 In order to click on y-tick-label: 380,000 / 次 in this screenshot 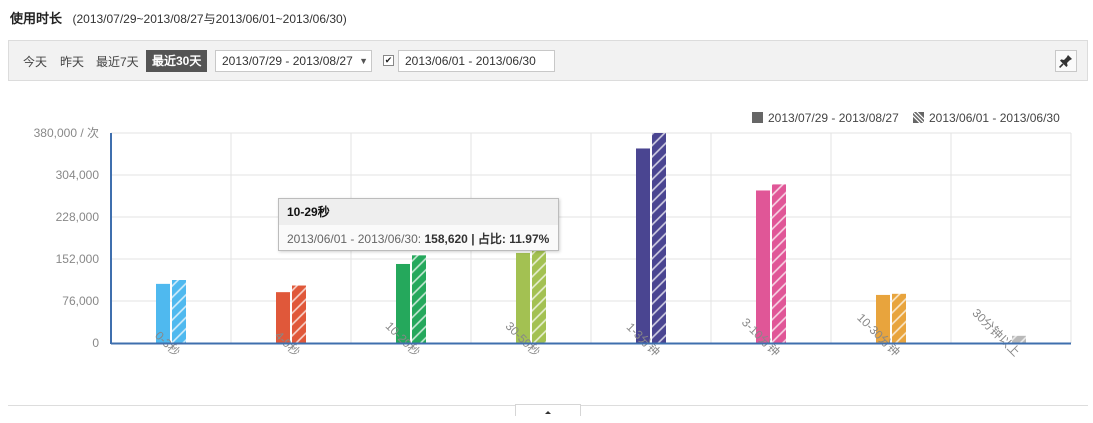, I will do `click(66, 133)`.